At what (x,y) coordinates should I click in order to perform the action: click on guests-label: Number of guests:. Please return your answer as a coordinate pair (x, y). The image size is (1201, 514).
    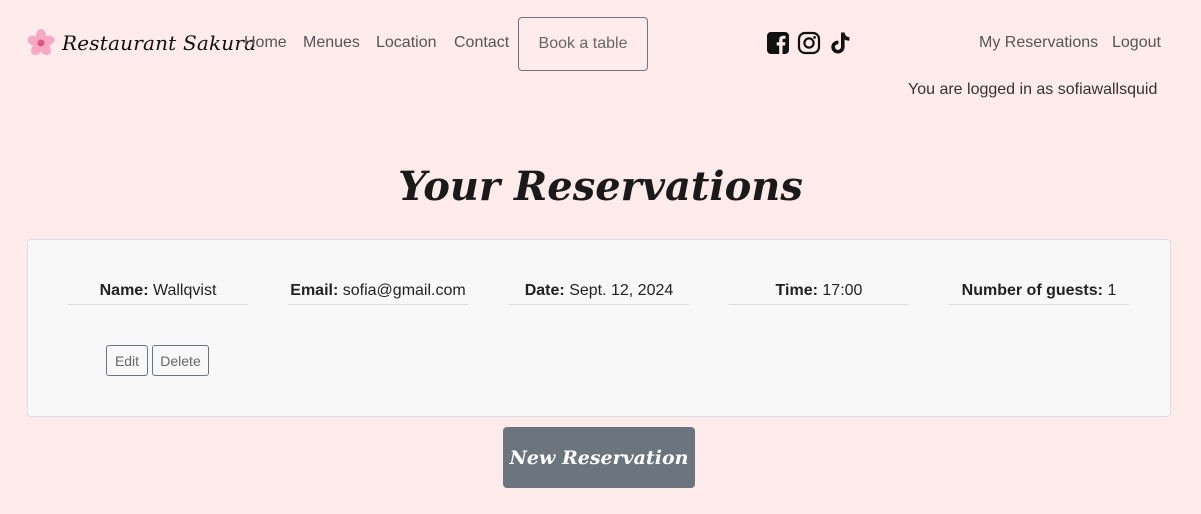
    Looking at the image, I should click on (1032, 290).